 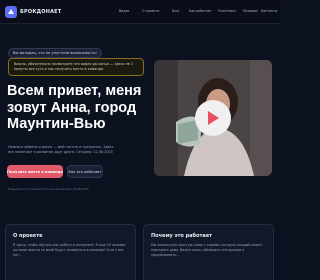 I want to click on nav-link-blog: Блог, so click(x=176, y=11).